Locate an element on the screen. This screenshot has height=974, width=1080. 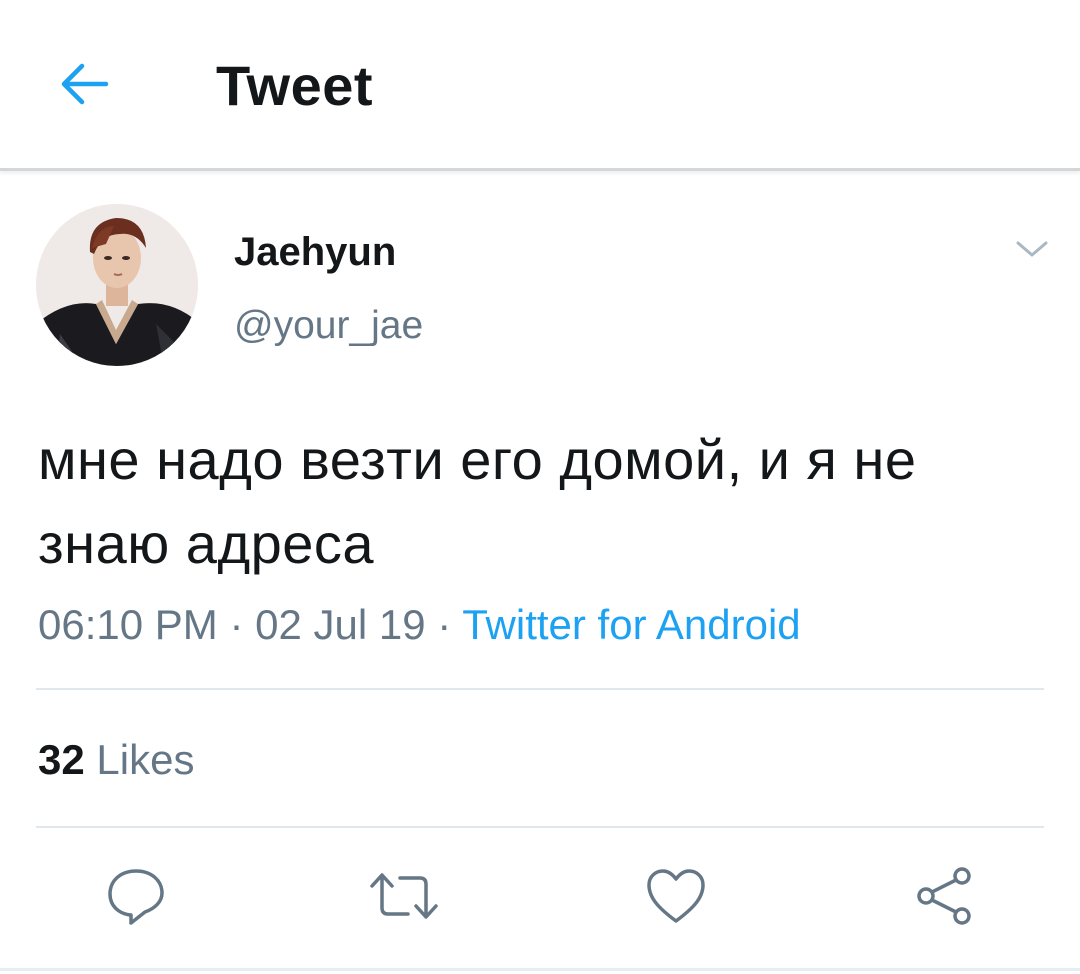
like-button is located at coordinates (676, 896).